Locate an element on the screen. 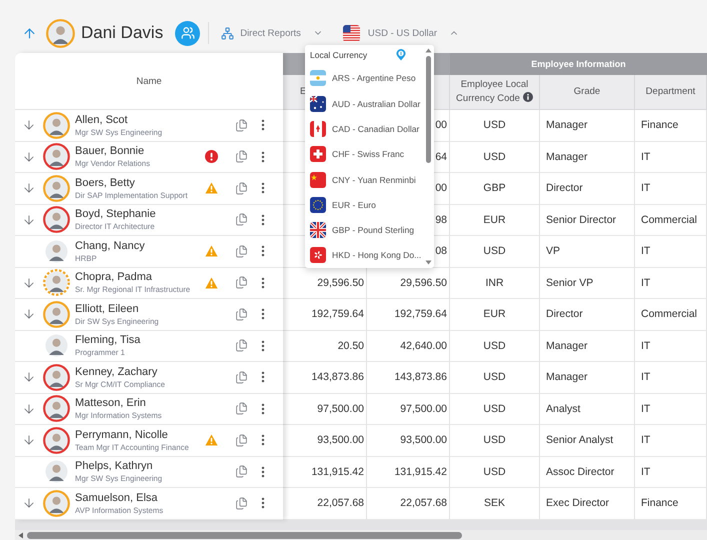 The image size is (707, 540). employee-name: Chopra, Padma is located at coordinates (113, 277).